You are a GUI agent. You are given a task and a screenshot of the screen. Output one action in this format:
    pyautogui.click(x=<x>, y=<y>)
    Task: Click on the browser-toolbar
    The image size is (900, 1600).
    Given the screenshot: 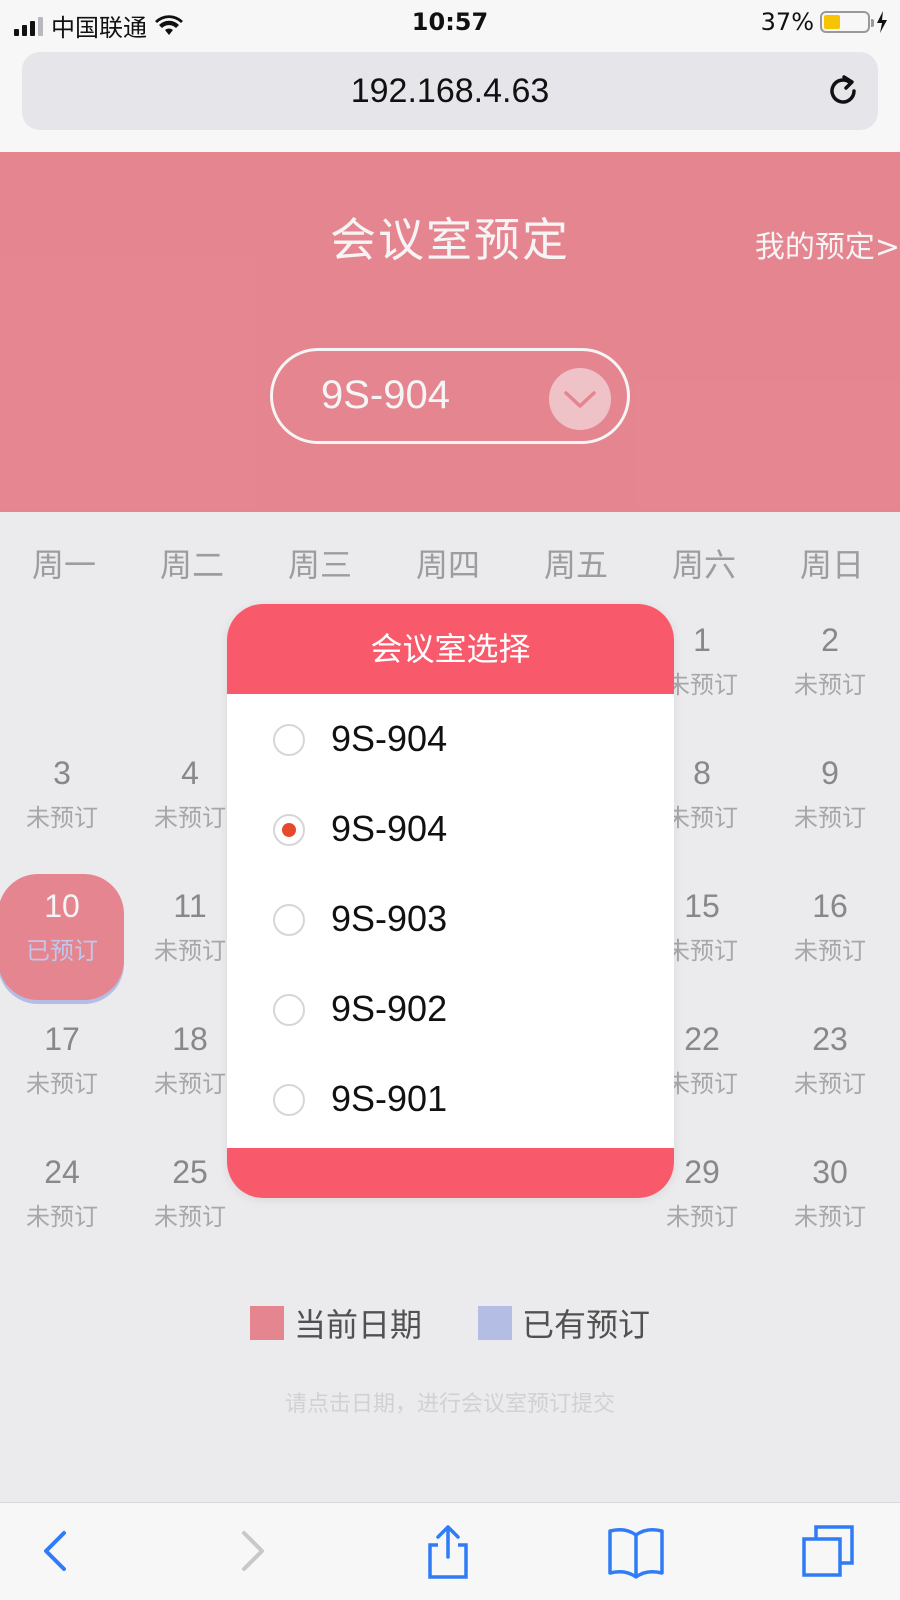 What is the action you would take?
    pyautogui.click(x=450, y=1551)
    